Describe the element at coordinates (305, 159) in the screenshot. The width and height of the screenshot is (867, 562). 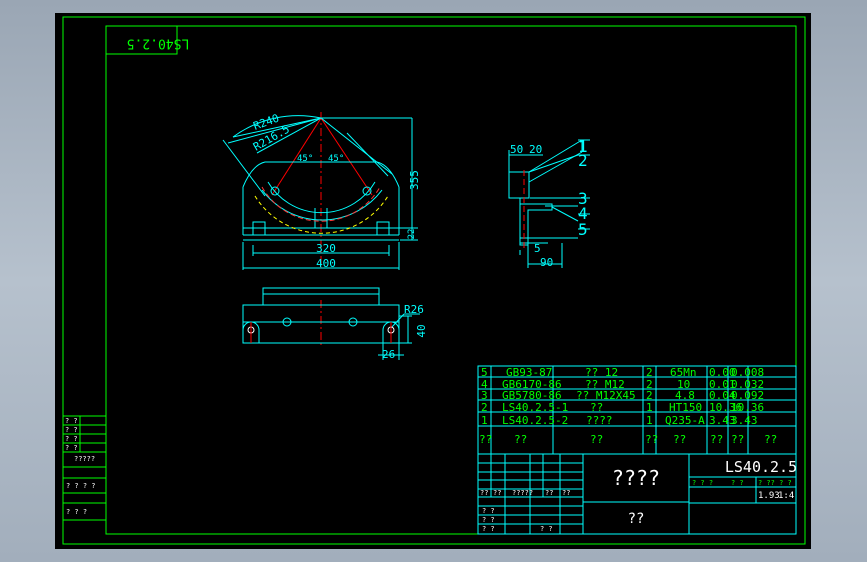
I see `dim-angle-left: 45°` at that location.